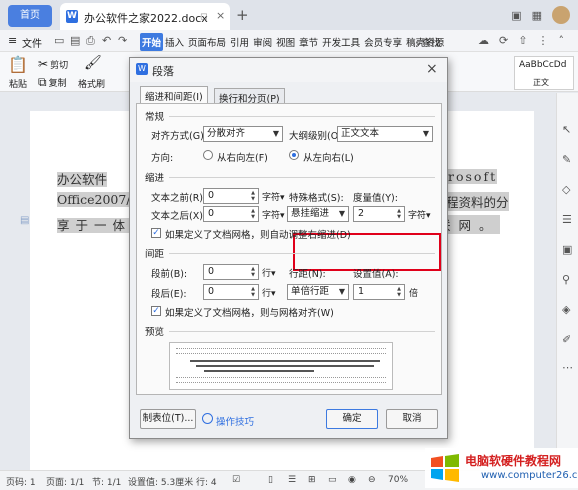  I want to click on dialog-title-bar: W 段落 ×, so click(288, 70).